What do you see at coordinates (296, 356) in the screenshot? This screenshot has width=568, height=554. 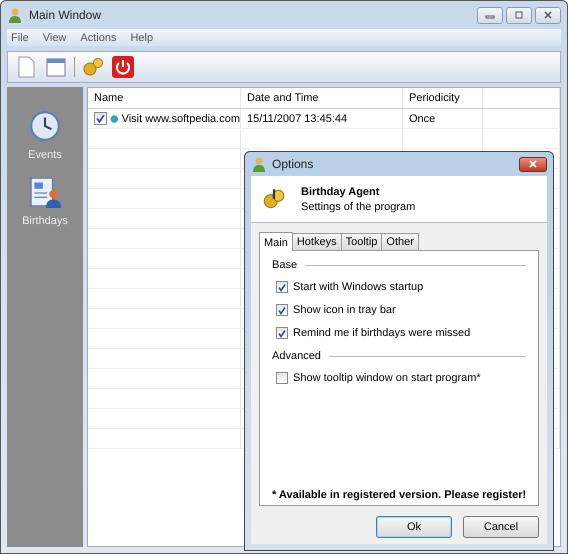 I see `group-title: Advanced` at bounding box center [296, 356].